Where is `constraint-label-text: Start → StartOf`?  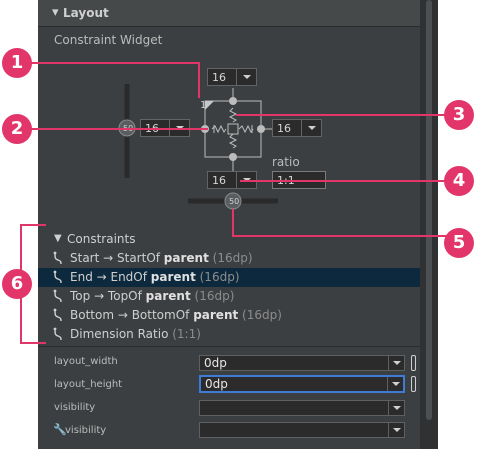 constraint-label-text: Start → StartOf is located at coordinates (117, 258).